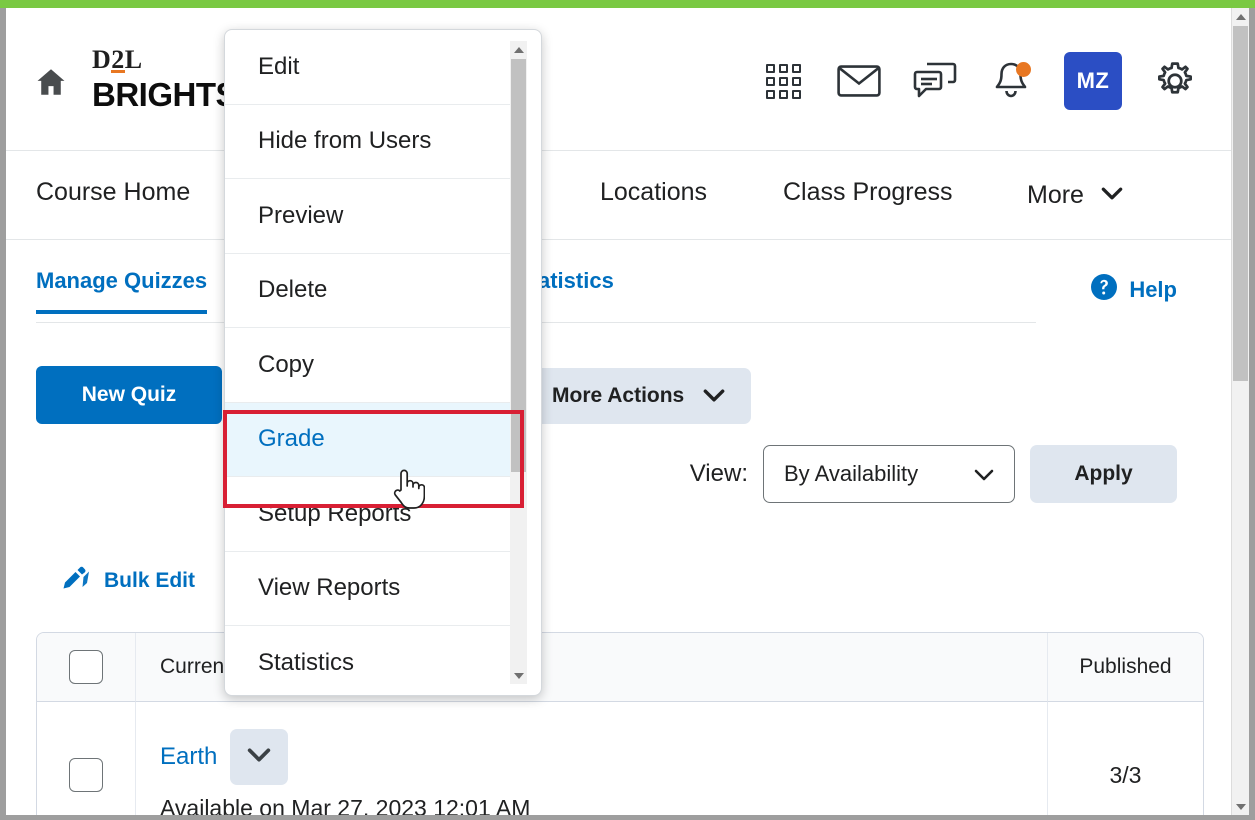 Image resolution: width=1255 pixels, height=820 pixels. Describe the element at coordinates (369, 365) in the screenshot. I see `context-menu-item-copy: Copy` at that location.